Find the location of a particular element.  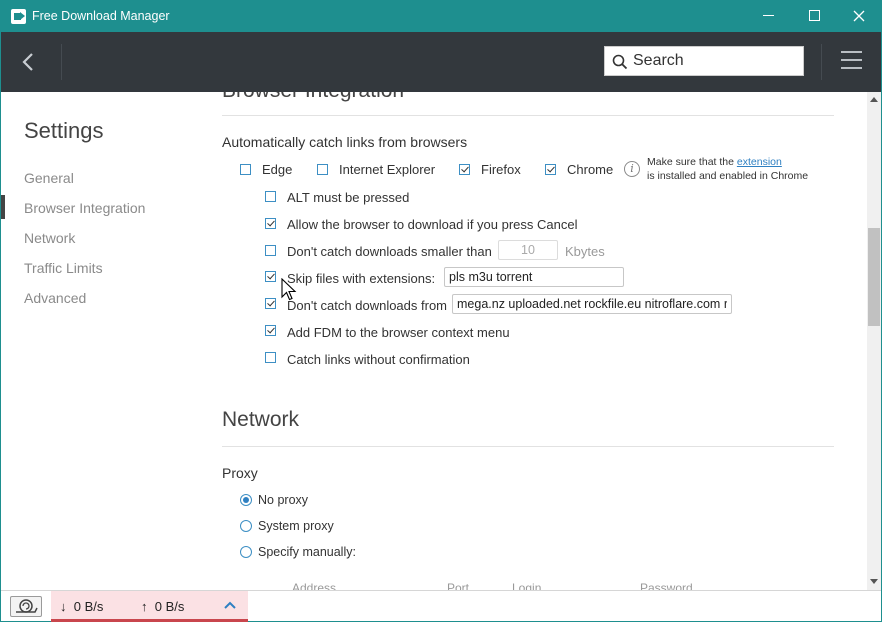

no-confirm-label: Catch links without confirmation is located at coordinates (378, 359).